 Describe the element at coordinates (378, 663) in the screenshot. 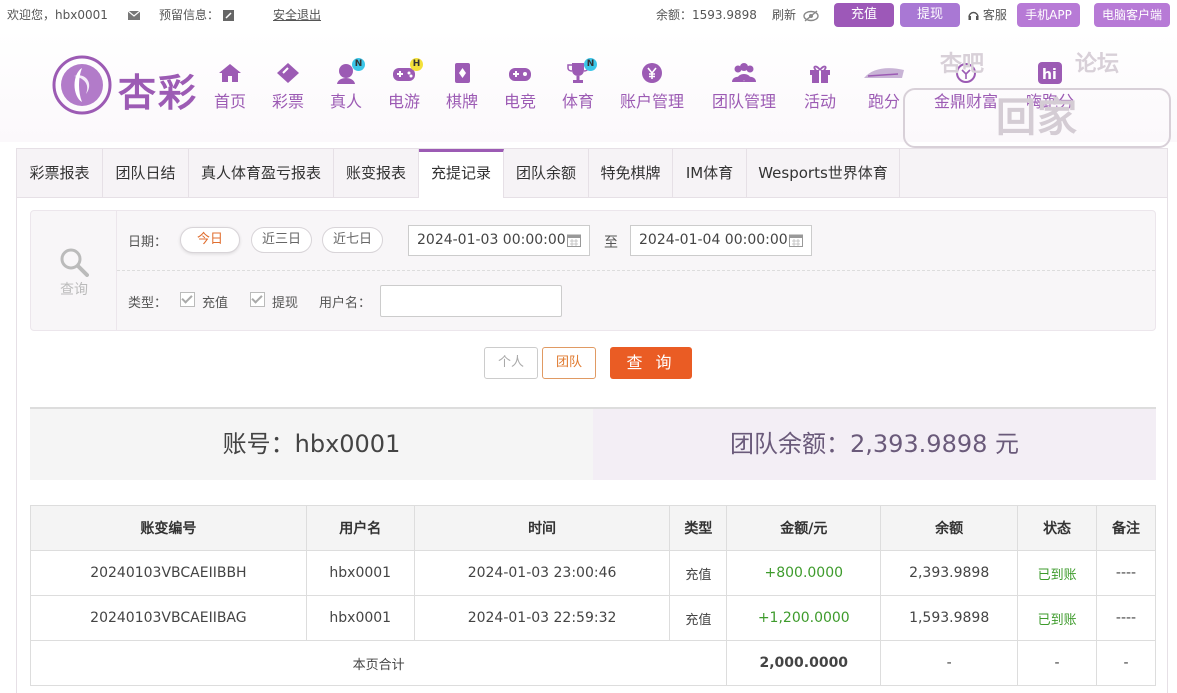

I see `page-total-label: 本页合计` at that location.